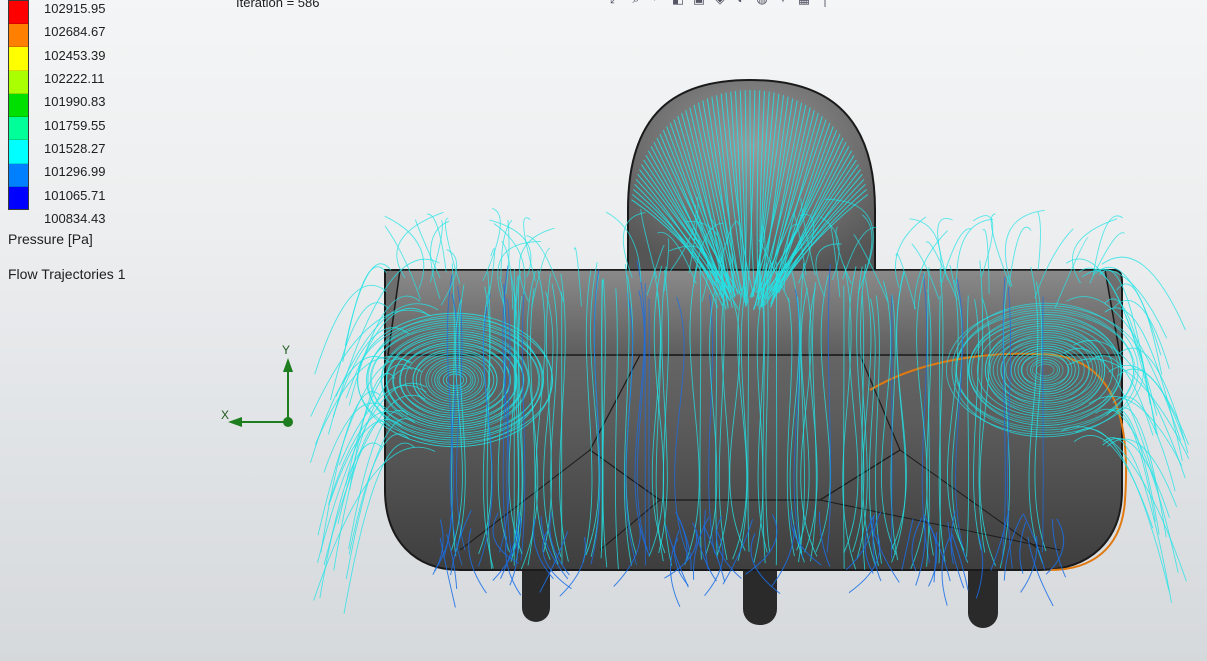 The width and height of the screenshot is (1207, 661). Describe the element at coordinates (75, 125) in the screenshot. I see `legend-value-label: 101759.55` at that location.